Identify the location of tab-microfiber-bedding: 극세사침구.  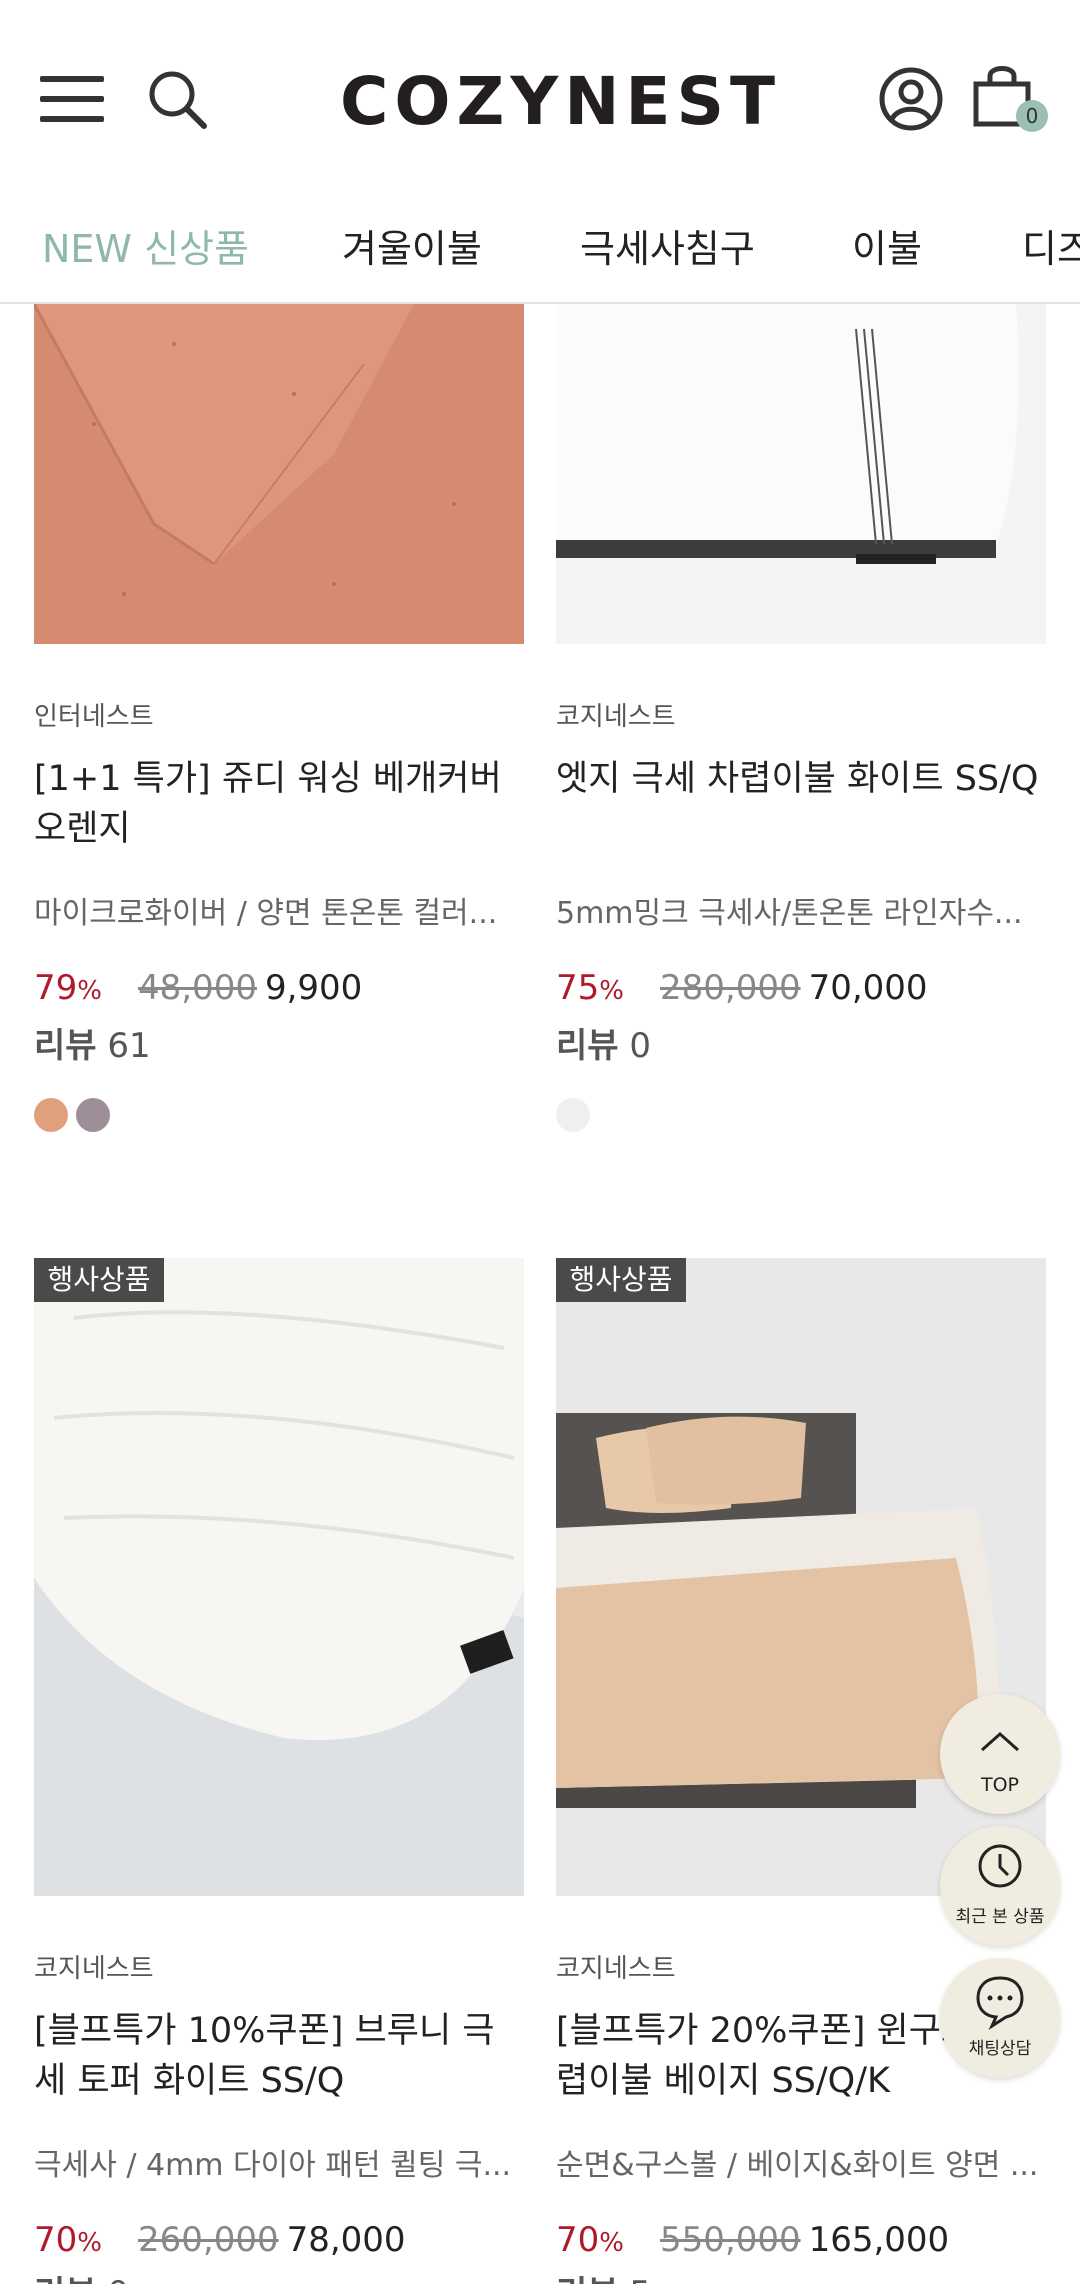
(667, 249).